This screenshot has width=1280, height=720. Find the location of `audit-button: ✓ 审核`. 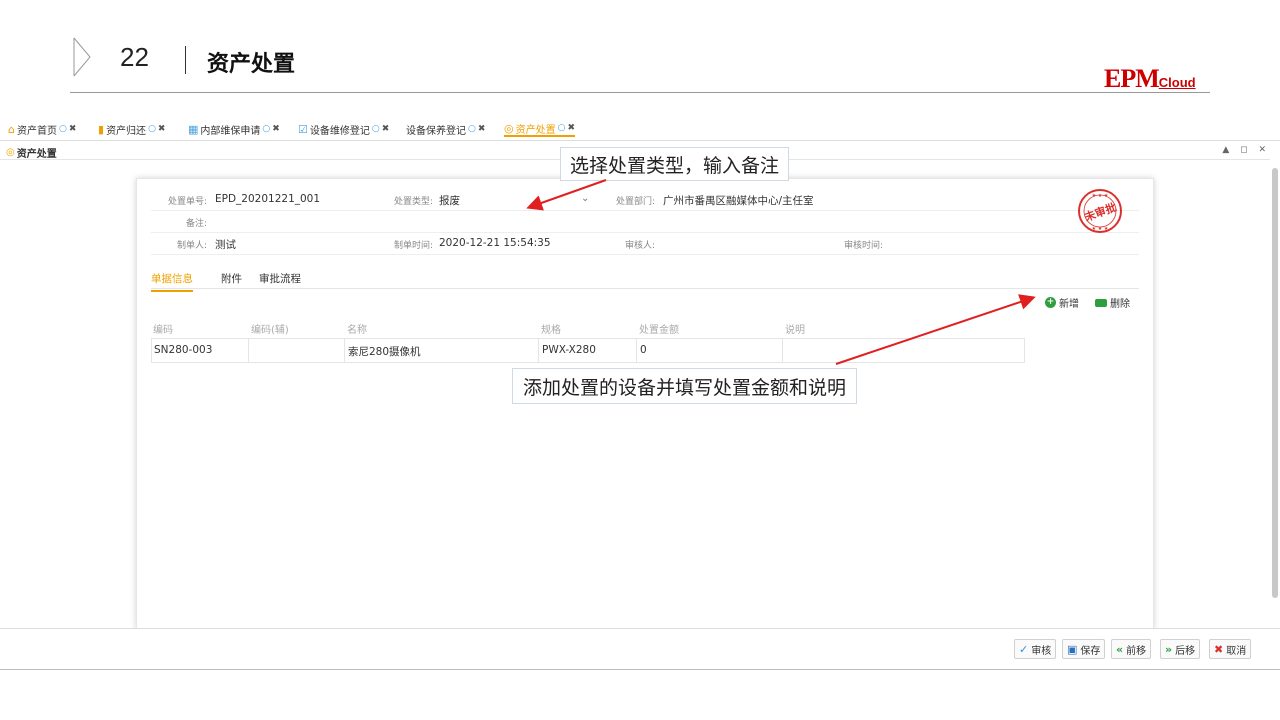

audit-button: ✓ 审核 is located at coordinates (1035, 649).